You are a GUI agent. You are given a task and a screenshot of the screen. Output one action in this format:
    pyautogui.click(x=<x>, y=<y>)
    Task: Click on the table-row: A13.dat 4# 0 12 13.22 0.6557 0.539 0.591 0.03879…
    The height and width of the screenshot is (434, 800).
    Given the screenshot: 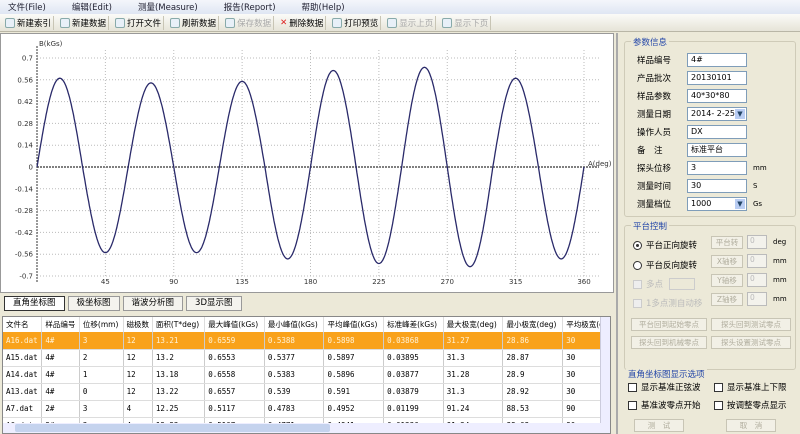 What is the action you would take?
    pyautogui.click(x=306, y=392)
    